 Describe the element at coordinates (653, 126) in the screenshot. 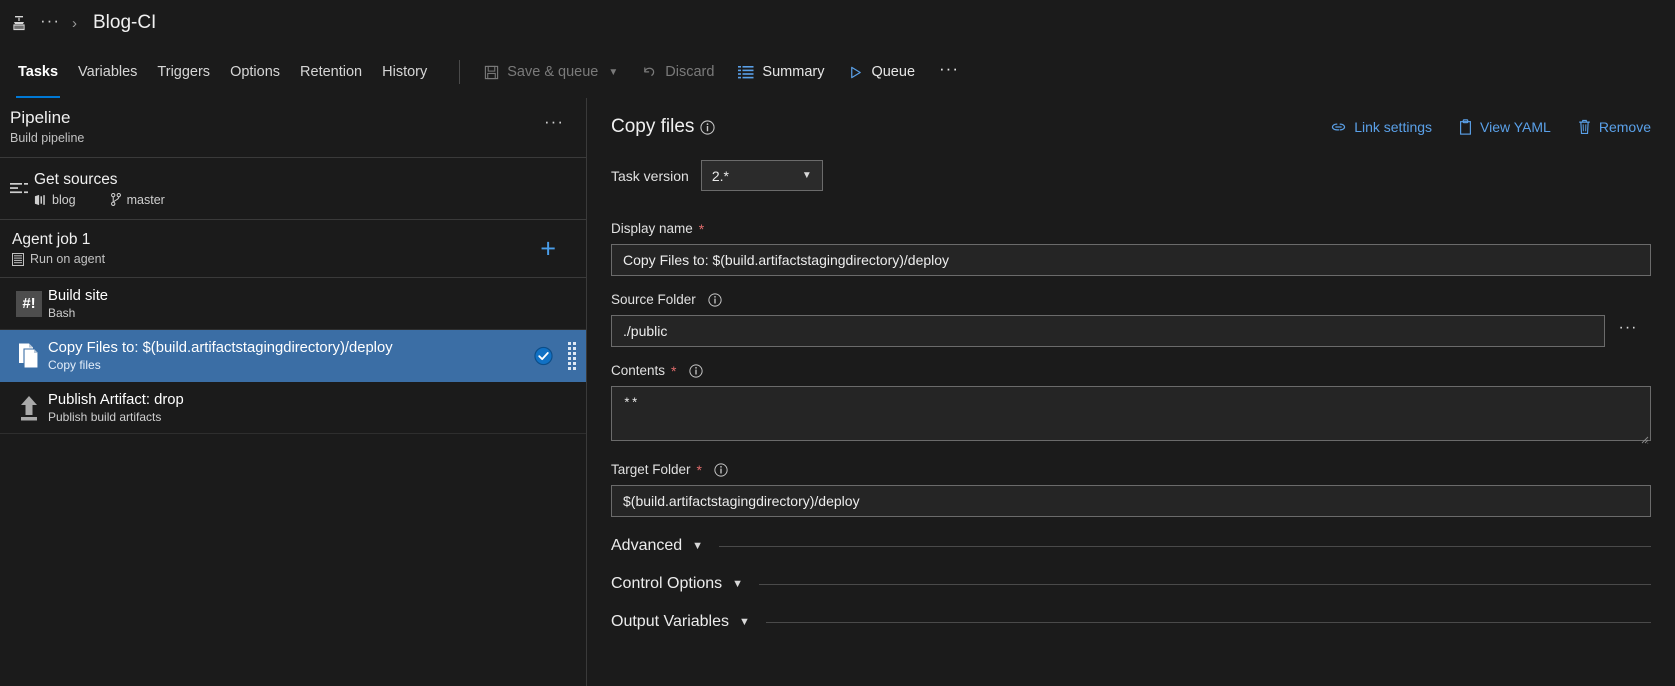

I see `detail-title: Copy files` at that location.